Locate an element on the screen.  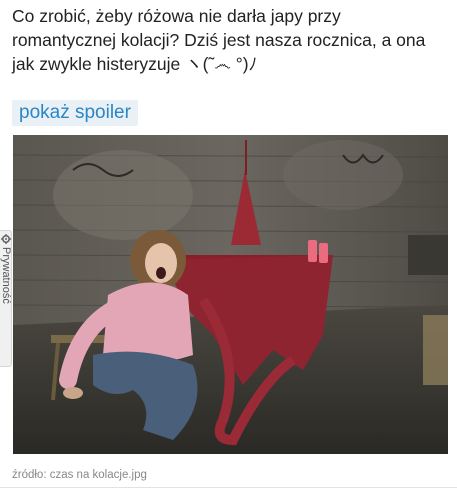
privacy-settings-tab: Prywatność is located at coordinates (6, 298).